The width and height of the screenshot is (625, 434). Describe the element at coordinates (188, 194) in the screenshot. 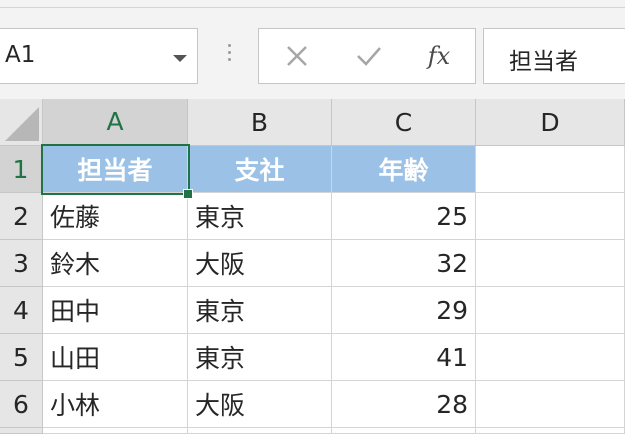

I see `fill-handle` at that location.